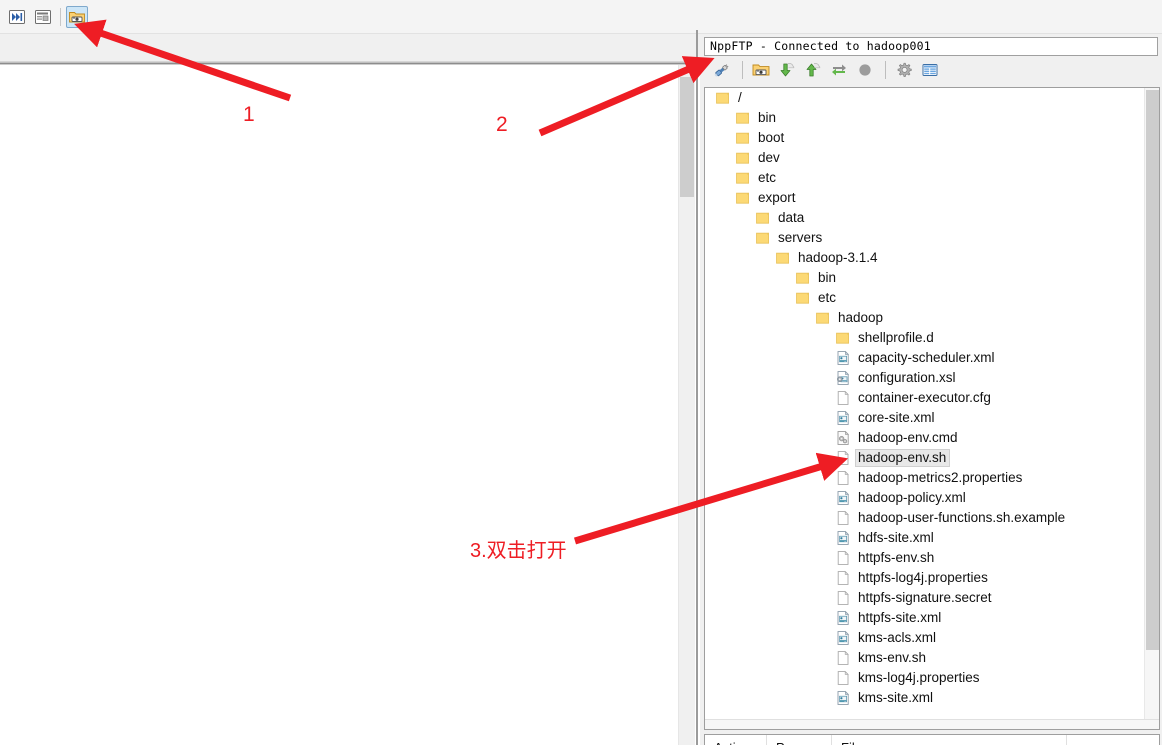 The height and width of the screenshot is (745, 1162). Describe the element at coordinates (686, 405) in the screenshot. I see `editor-vertical-scrollbar: ▲` at that location.